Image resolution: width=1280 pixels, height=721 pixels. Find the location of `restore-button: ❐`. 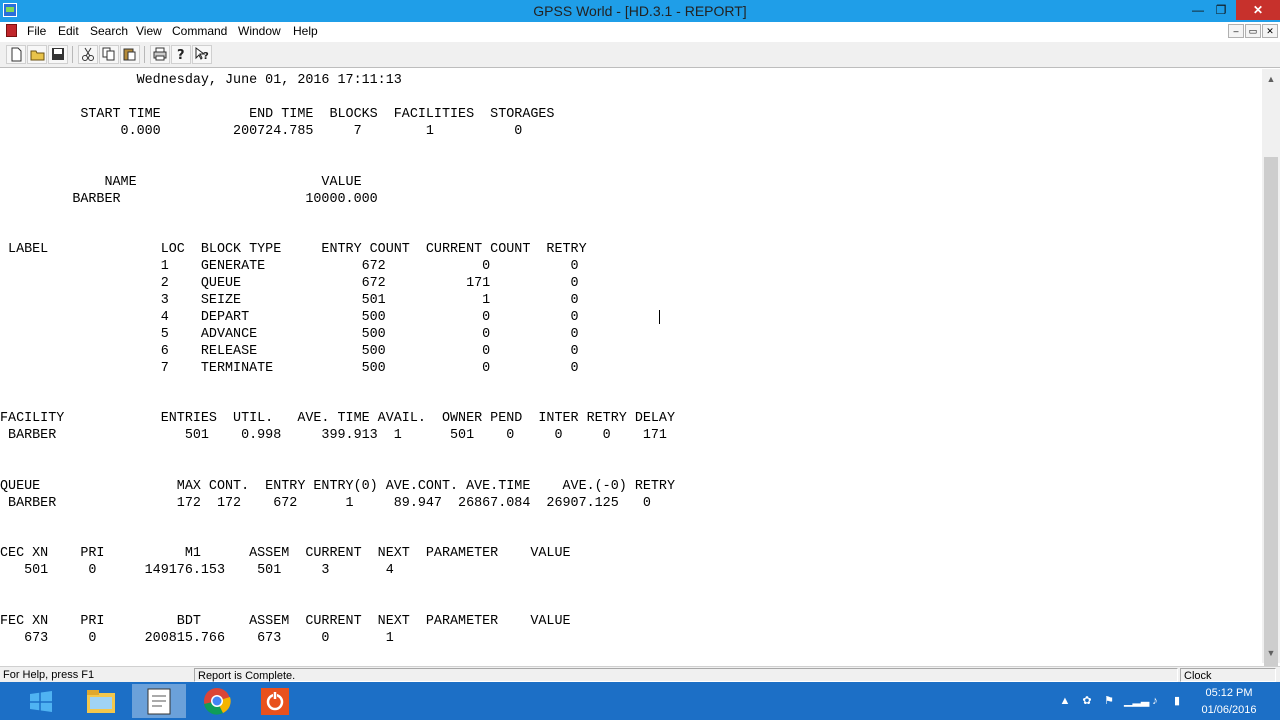

restore-button: ❐ is located at coordinates (1221, 10).